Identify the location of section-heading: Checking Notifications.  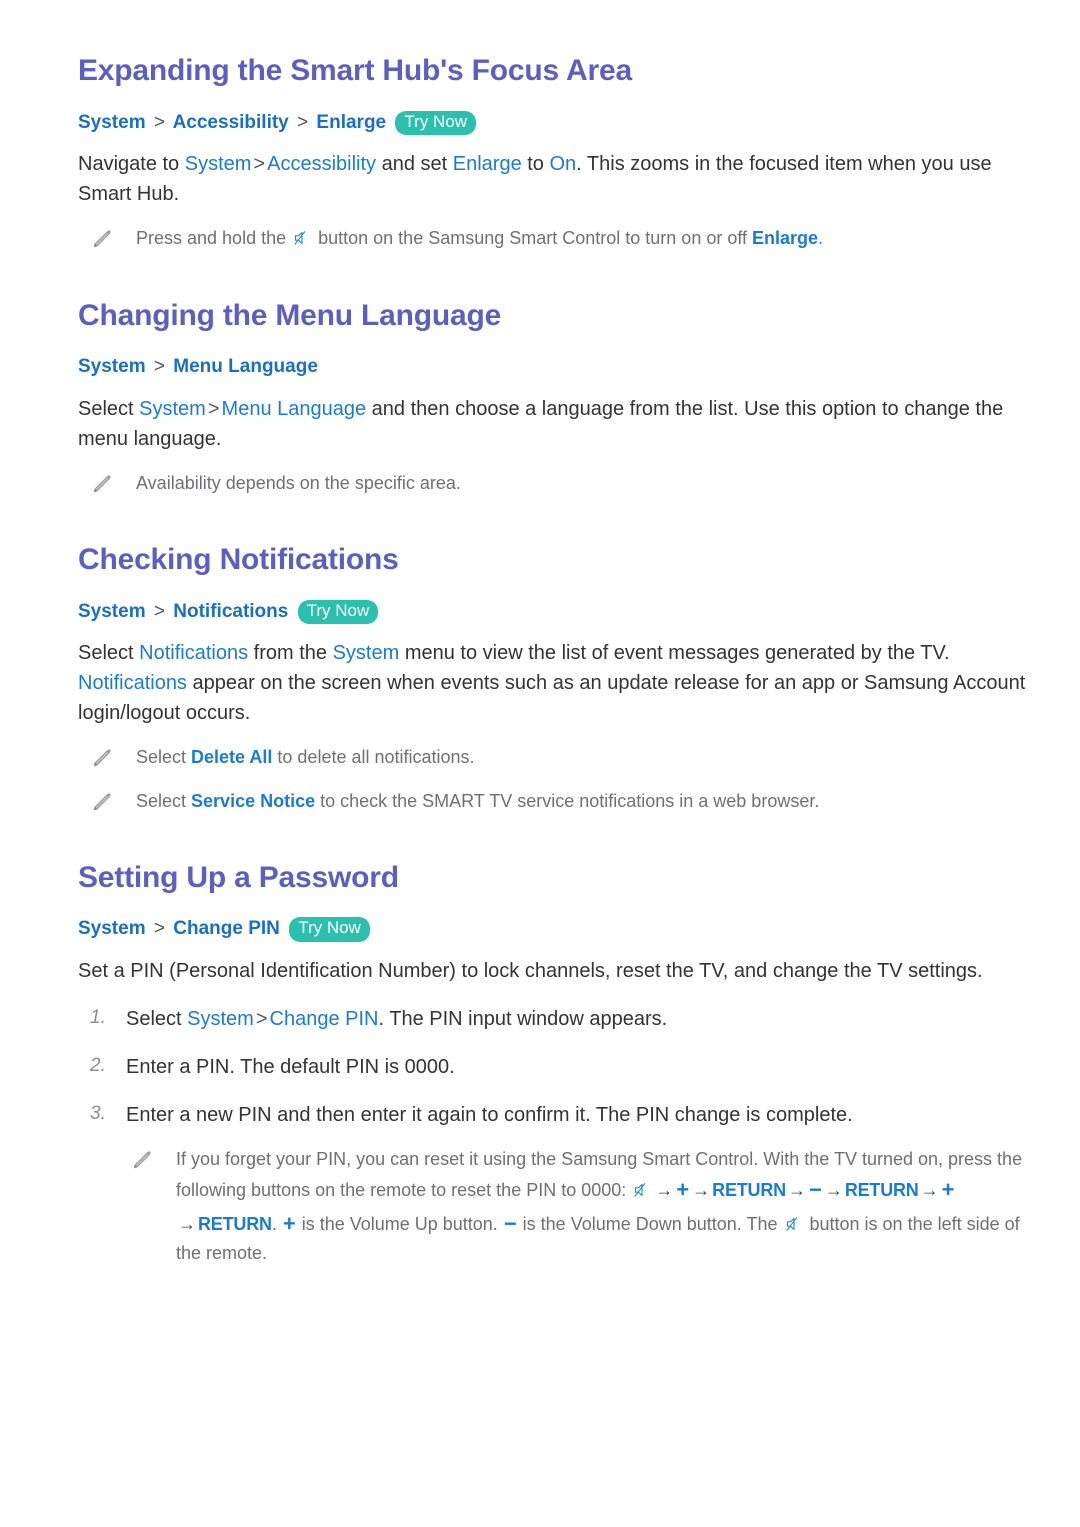
(238, 559).